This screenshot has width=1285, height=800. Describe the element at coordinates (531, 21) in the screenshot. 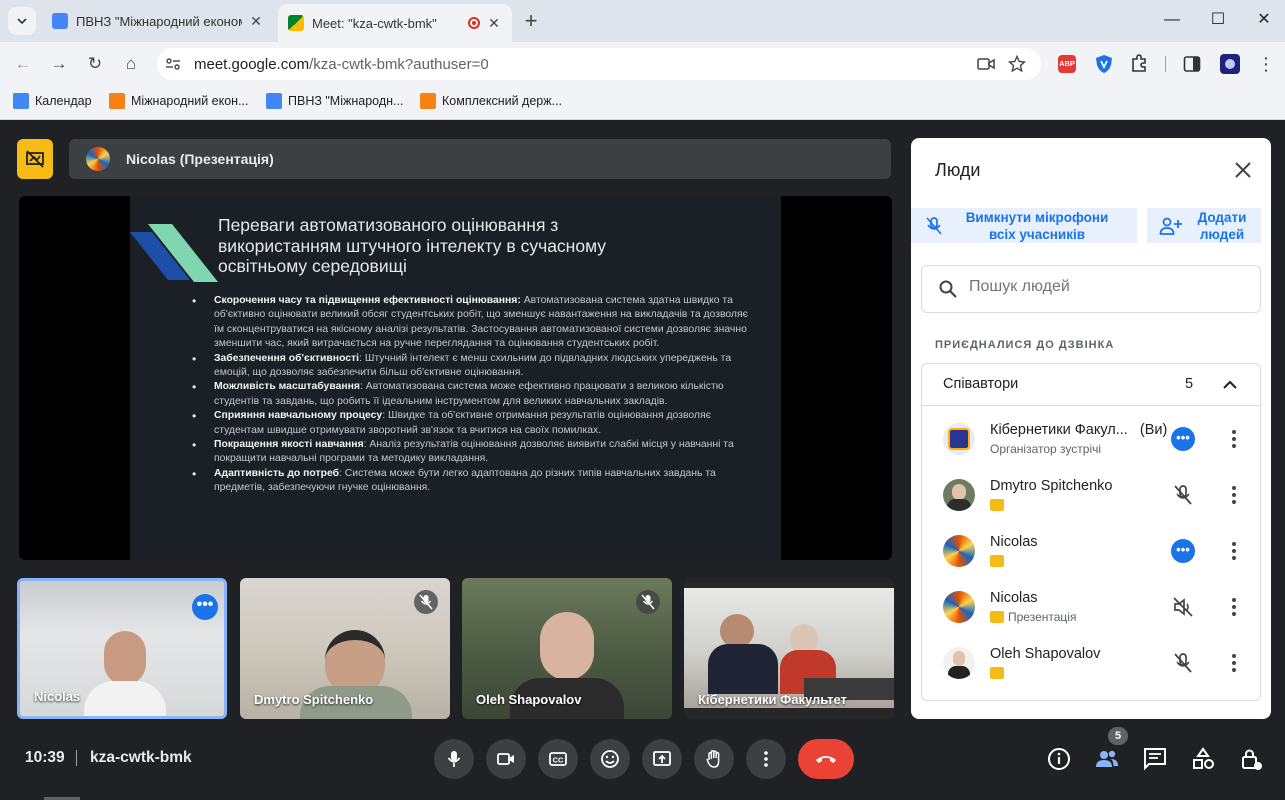

I see `new-tab-button: +` at that location.